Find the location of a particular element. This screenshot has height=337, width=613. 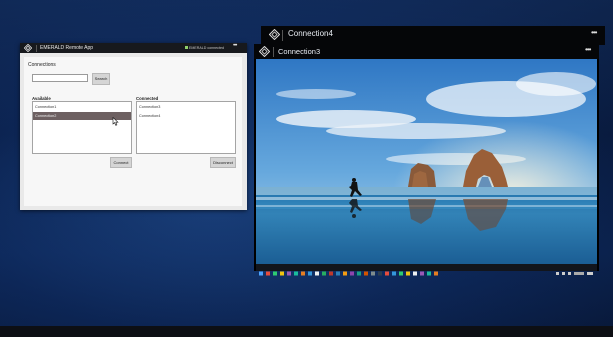

status-text: EMERALD connected is located at coordinates (206, 47).